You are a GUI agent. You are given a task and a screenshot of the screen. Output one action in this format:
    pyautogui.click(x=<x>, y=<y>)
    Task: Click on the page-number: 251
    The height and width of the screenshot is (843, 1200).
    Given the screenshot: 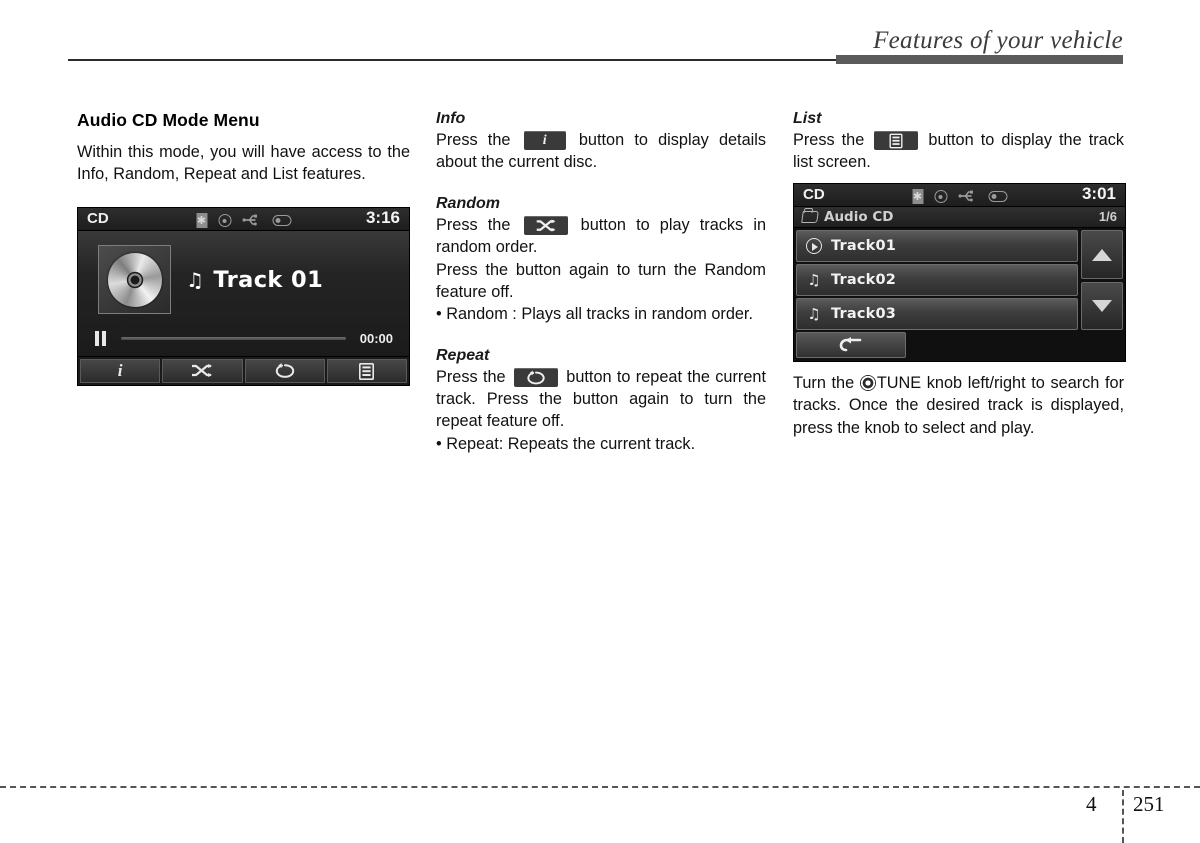 What is the action you would take?
    pyautogui.click(x=1149, y=804)
    